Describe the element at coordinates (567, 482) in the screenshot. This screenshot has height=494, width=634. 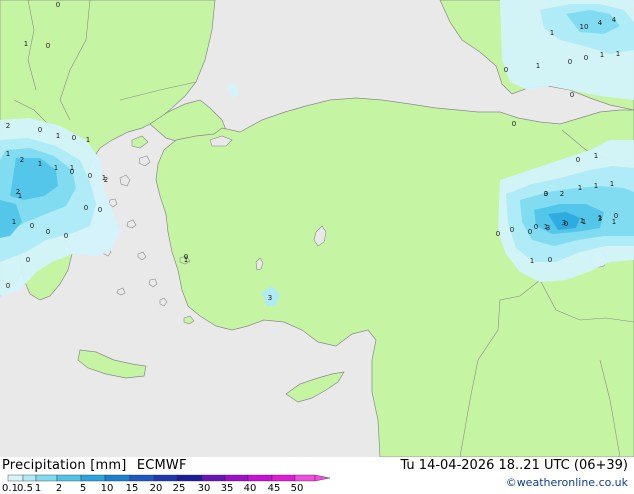
I see `credit-link: ©weatheronline.co.uk` at that location.